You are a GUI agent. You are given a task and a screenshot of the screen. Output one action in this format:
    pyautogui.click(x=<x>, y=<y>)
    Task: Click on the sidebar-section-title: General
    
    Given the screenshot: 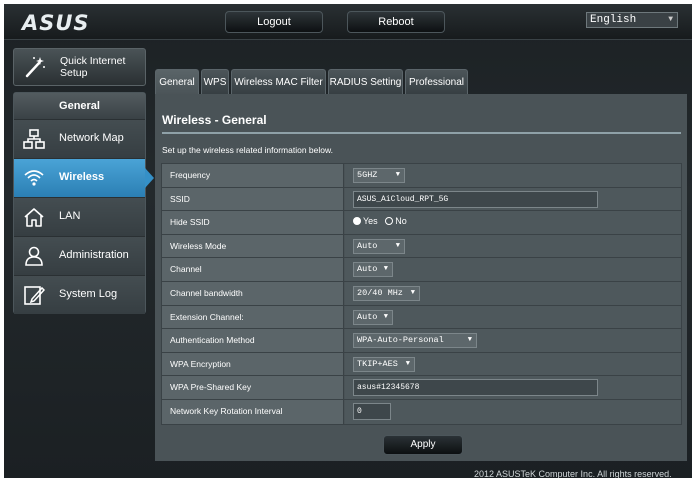 What is the action you would take?
    pyautogui.click(x=79, y=106)
    